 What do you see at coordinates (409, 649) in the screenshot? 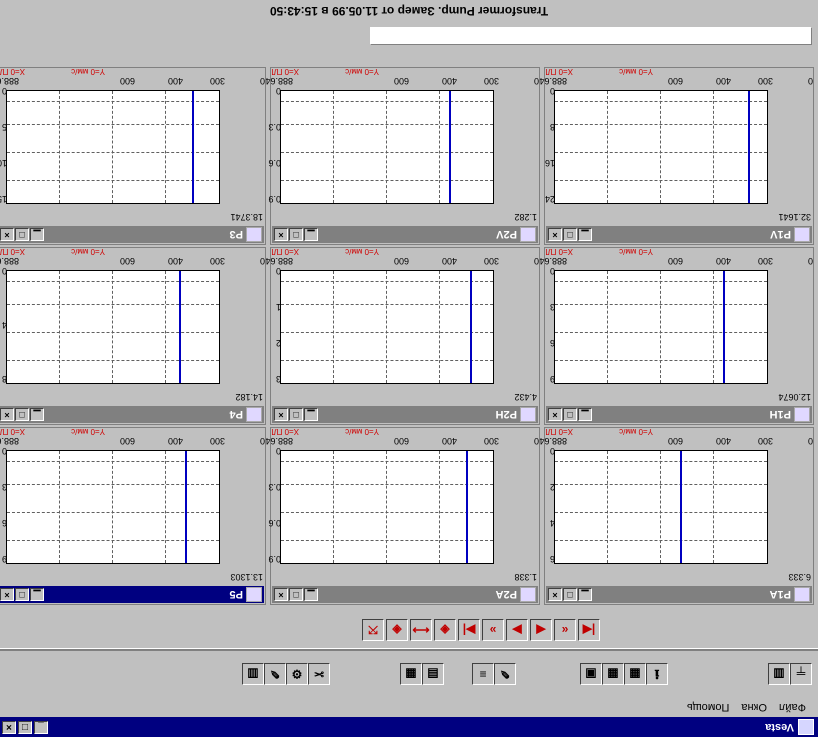
I see `toolbar-separator` at bounding box center [409, 649].